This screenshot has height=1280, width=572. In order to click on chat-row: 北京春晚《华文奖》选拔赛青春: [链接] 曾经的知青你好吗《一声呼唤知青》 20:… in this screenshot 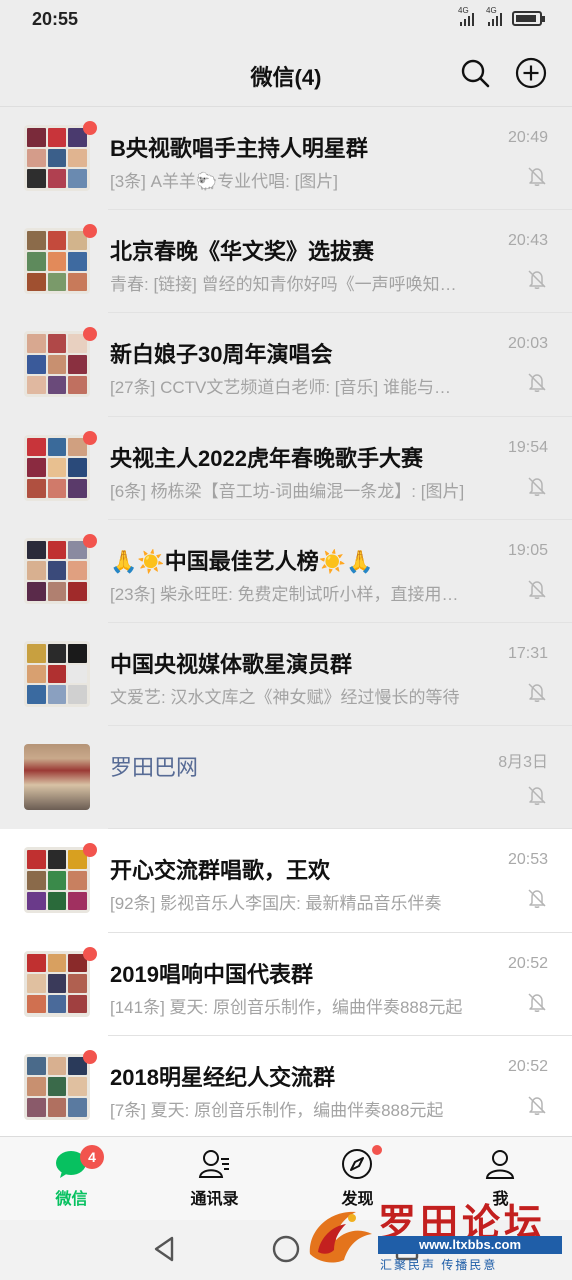, I will do `click(286, 262)`.